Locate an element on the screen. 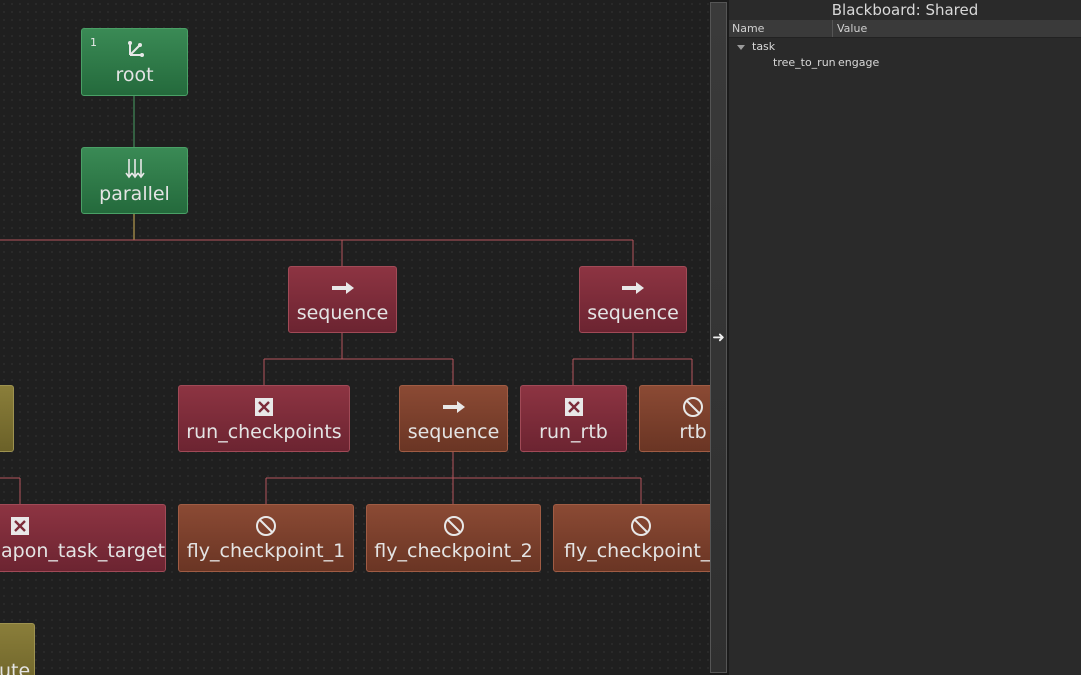 Image resolution: width=1081 pixels, height=675 pixels. node-run-checkpoints: run_checkpoints is located at coordinates (264, 418).